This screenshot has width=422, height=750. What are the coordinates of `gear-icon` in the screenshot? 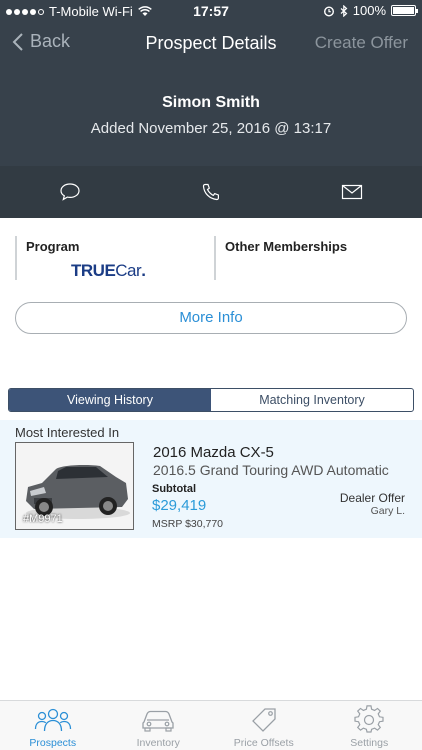 It's located at (369, 719).